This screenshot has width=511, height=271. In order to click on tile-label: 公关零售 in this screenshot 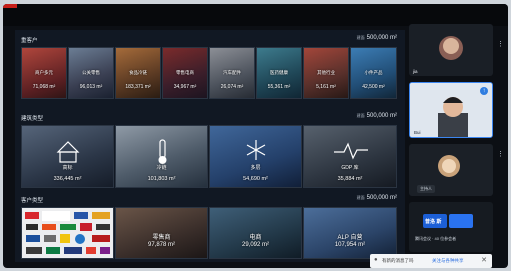, I will do `click(91, 72)`.